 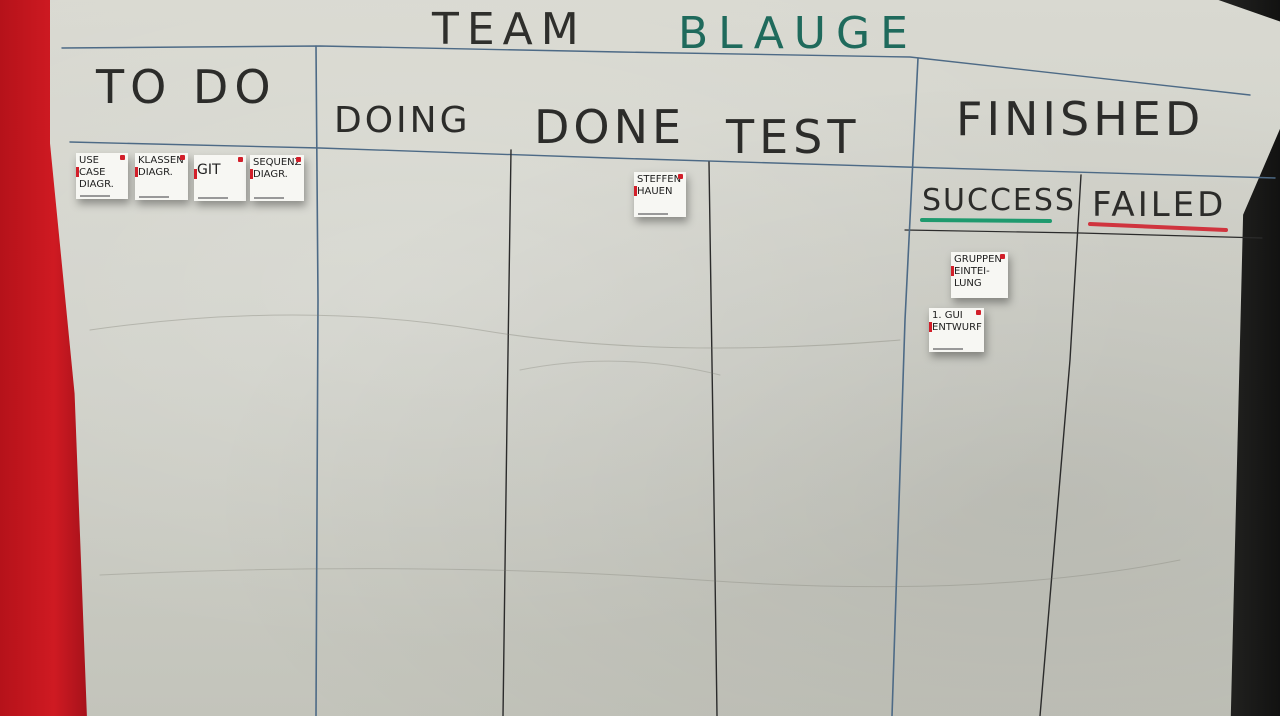 What do you see at coordinates (209, 170) in the screenshot?
I see `note-line: GIT` at bounding box center [209, 170].